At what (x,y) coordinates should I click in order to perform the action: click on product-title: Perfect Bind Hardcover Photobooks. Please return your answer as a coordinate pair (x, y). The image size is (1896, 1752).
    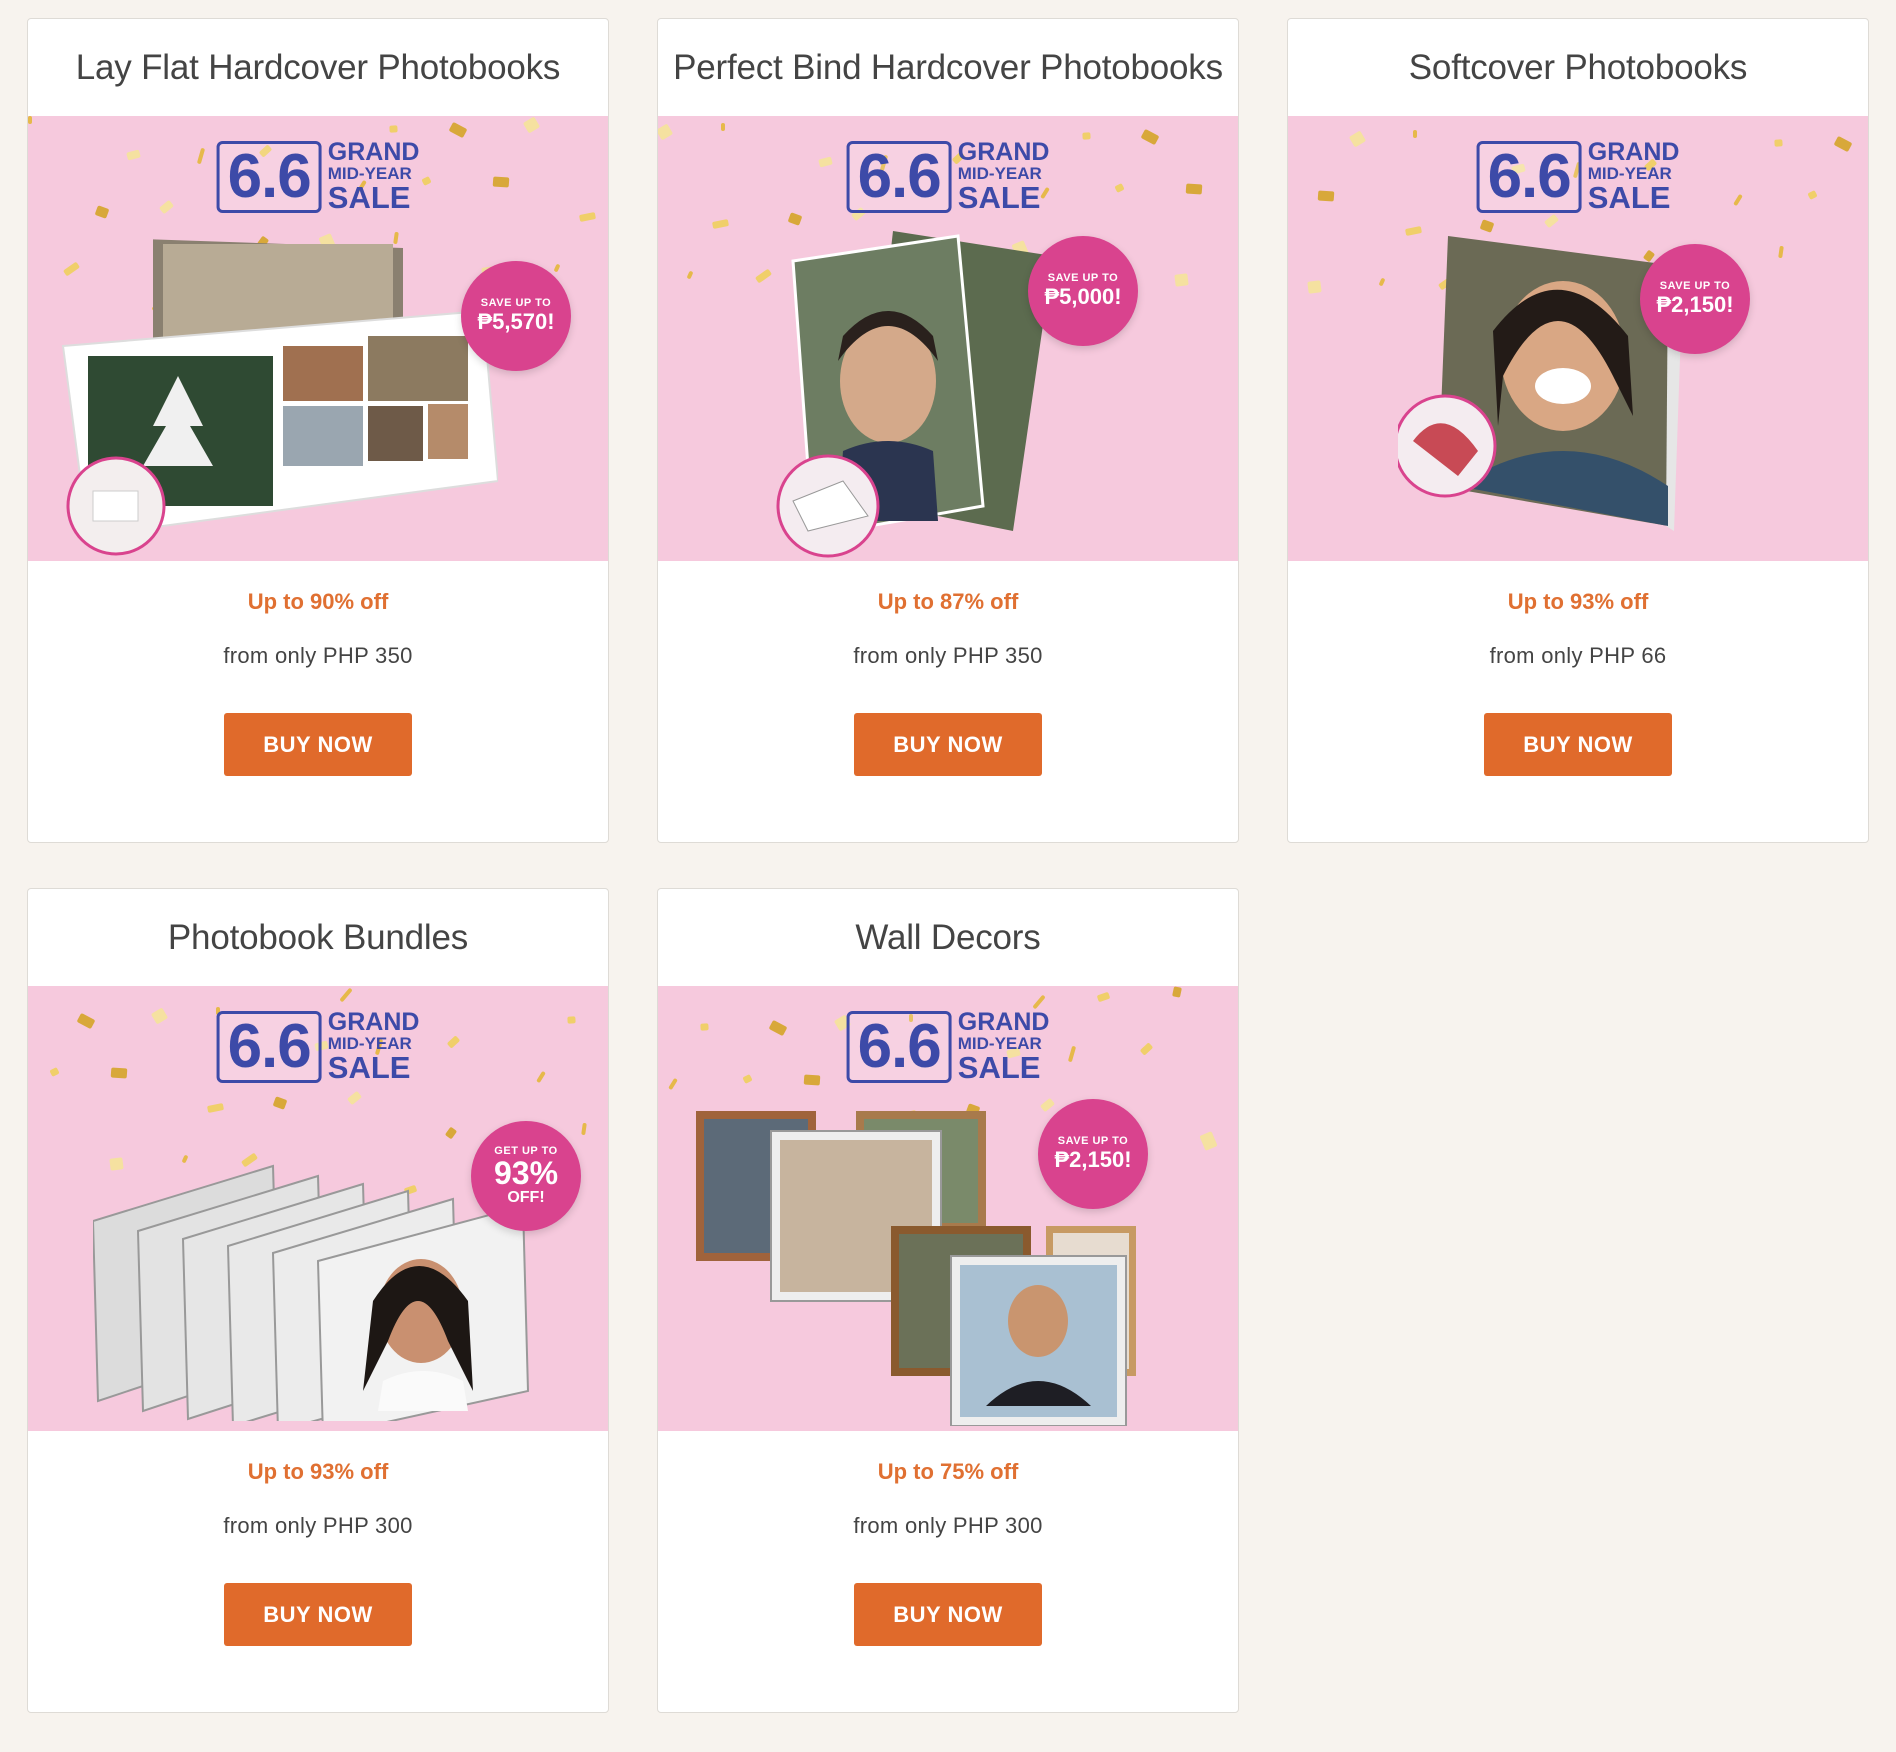
    Looking at the image, I should click on (948, 67).